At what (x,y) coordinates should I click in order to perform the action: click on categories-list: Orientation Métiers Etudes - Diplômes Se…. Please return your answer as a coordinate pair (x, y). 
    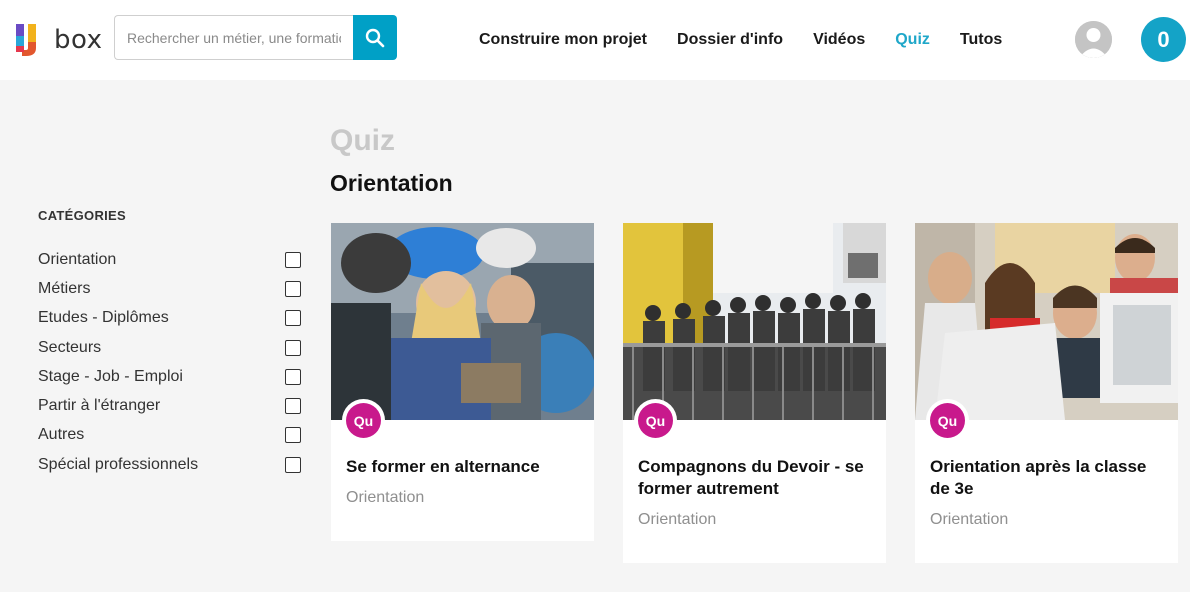
    Looking at the image, I should click on (170, 362).